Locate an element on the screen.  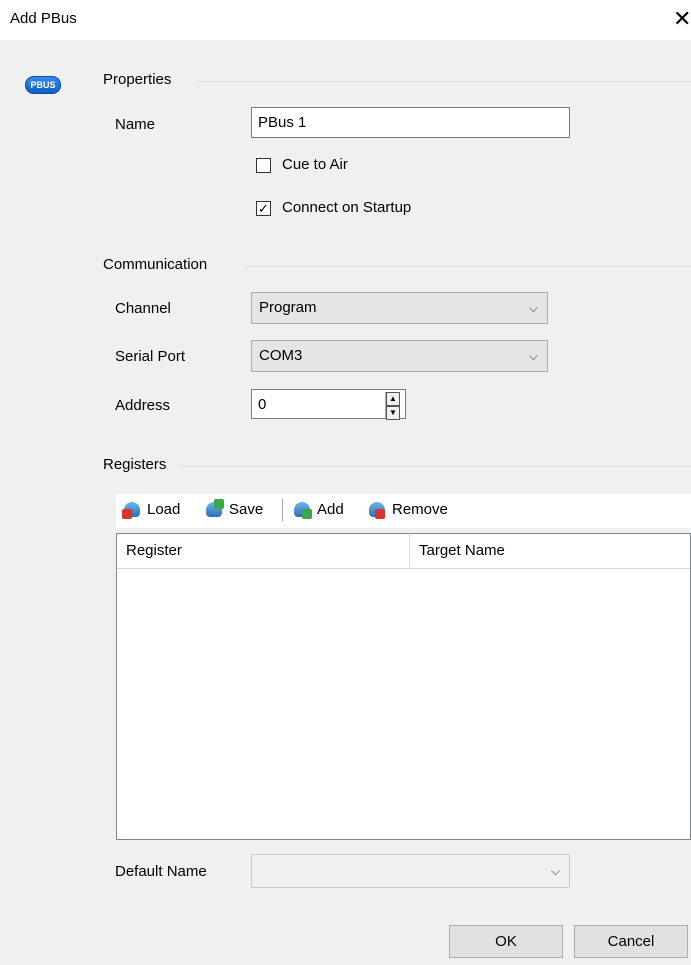
save-label: Save is located at coordinates (246, 509).